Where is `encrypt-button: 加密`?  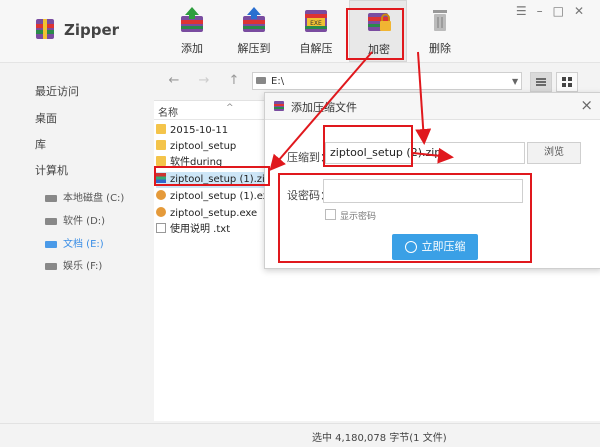
encrypt-button: 加密 is located at coordinates (378, 31).